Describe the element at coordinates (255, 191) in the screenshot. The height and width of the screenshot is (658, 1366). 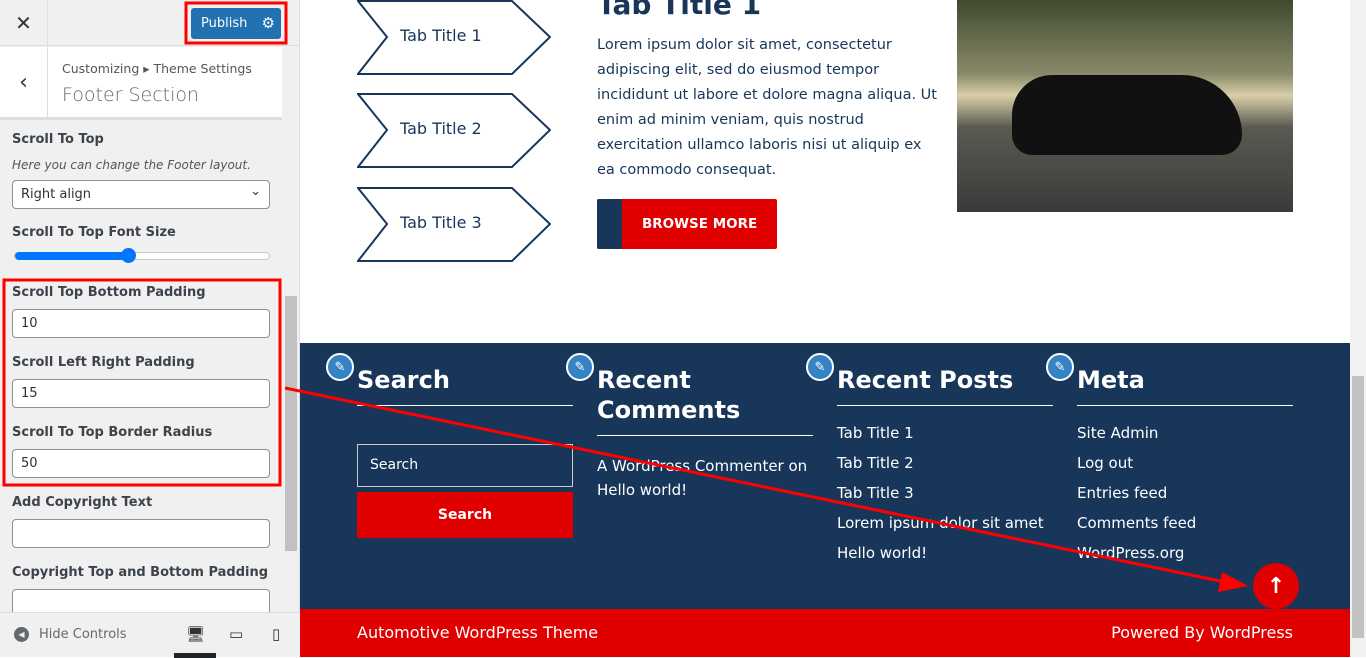
I see `chevron-down-icon: ⌄` at that location.